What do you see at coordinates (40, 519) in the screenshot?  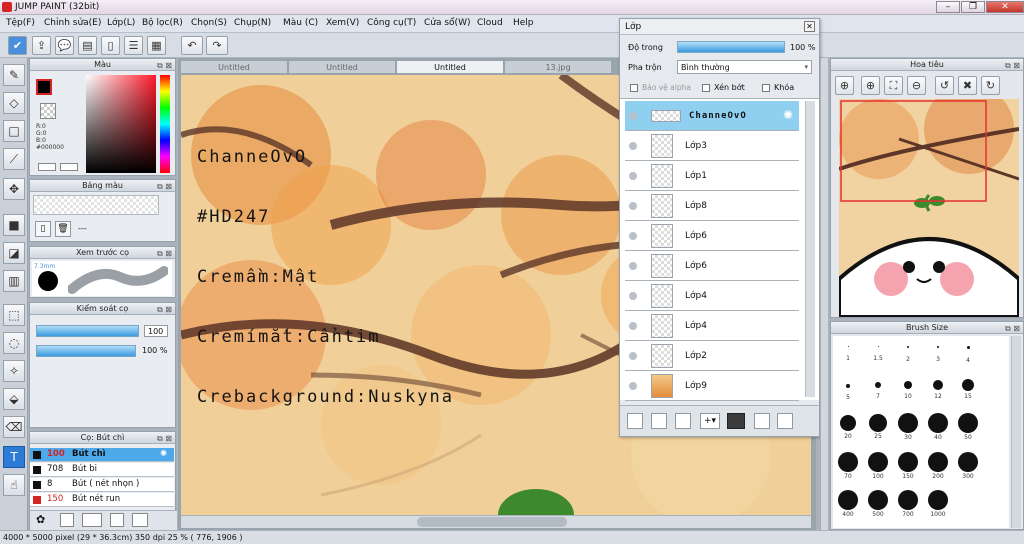 I see `brush-add-icon: ✿` at bounding box center [40, 519].